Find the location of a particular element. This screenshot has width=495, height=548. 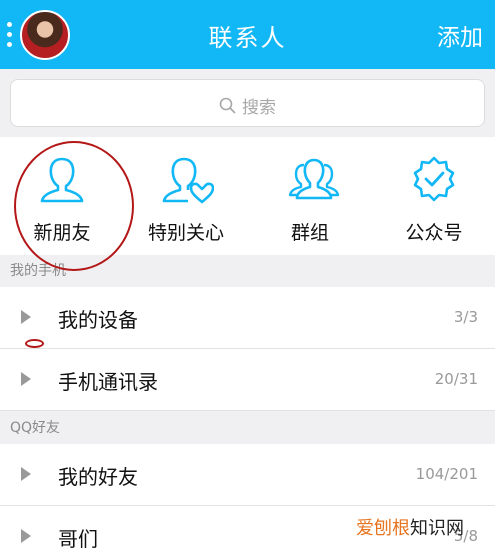

special-care-icon is located at coordinates (188, 180).